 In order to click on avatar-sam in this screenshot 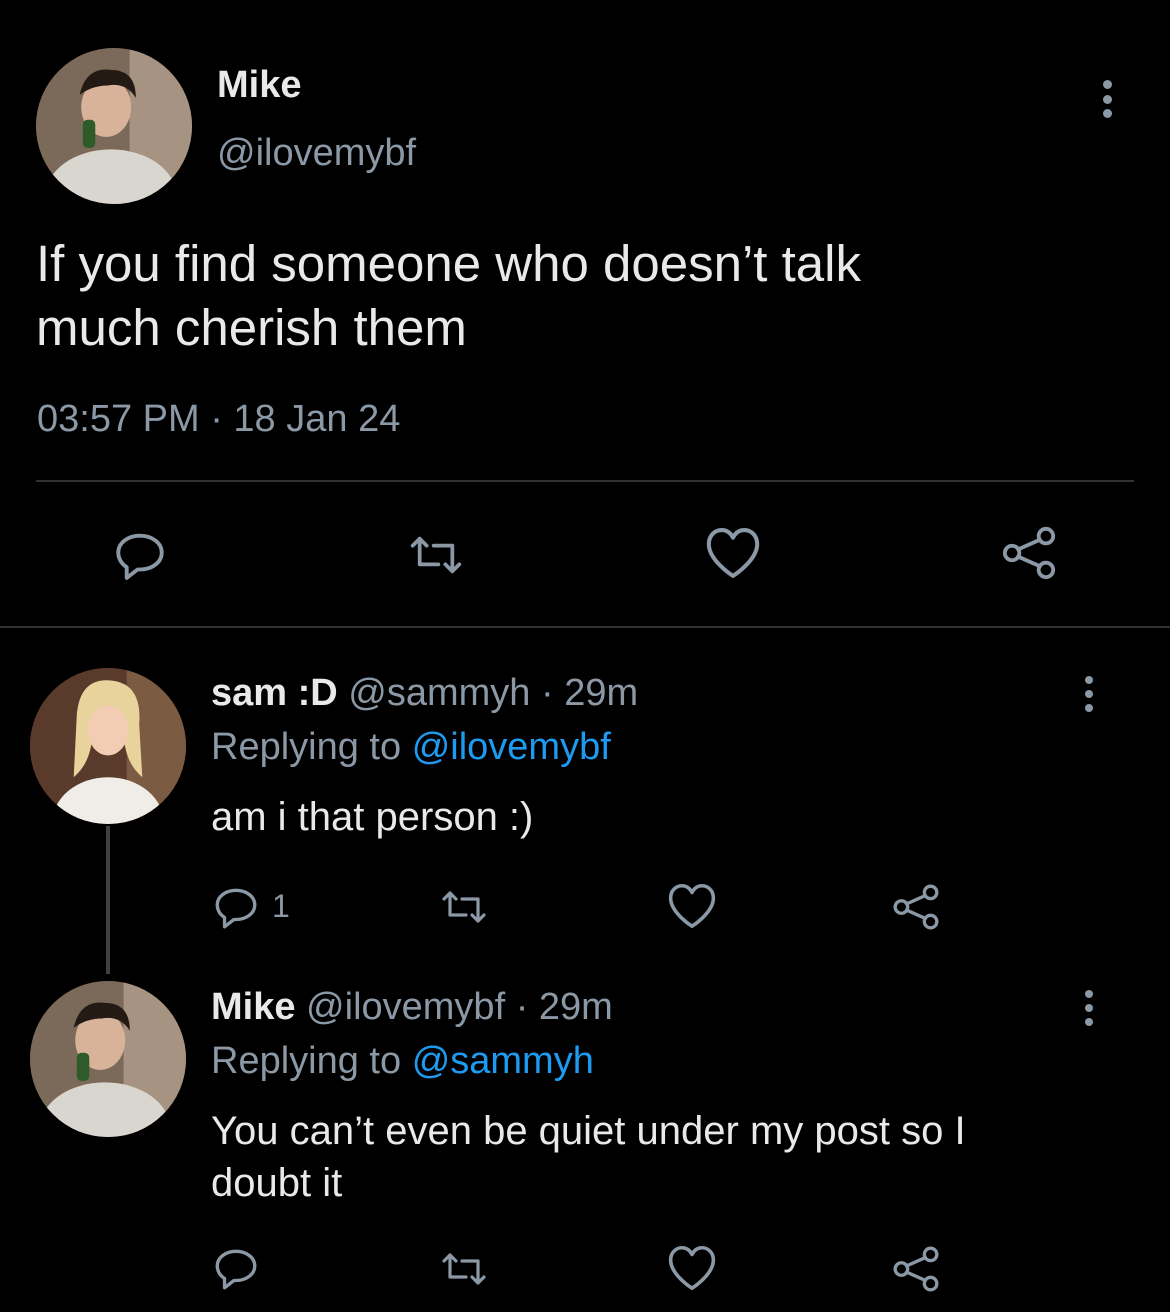, I will do `click(108, 746)`.